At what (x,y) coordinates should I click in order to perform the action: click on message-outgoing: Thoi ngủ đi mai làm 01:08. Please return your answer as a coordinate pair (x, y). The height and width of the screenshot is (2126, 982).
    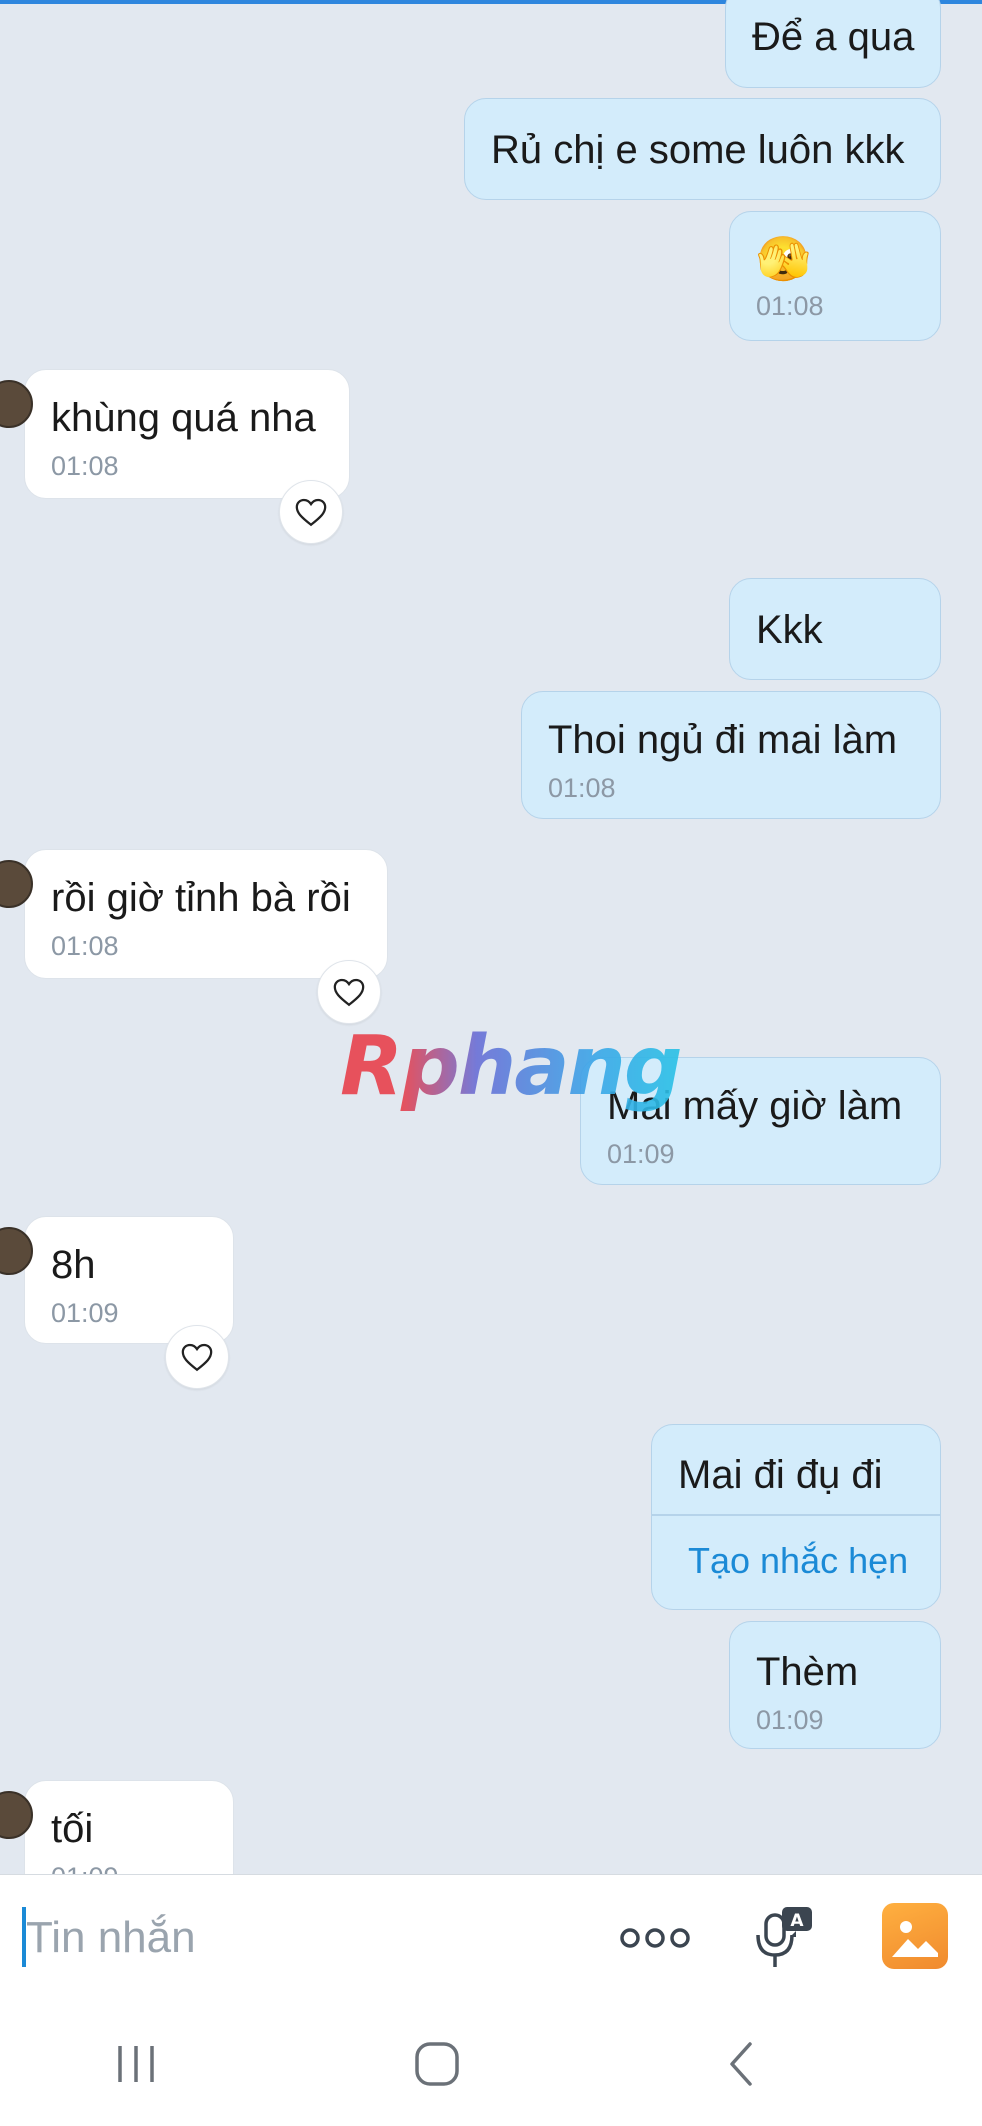
    Looking at the image, I should click on (731, 755).